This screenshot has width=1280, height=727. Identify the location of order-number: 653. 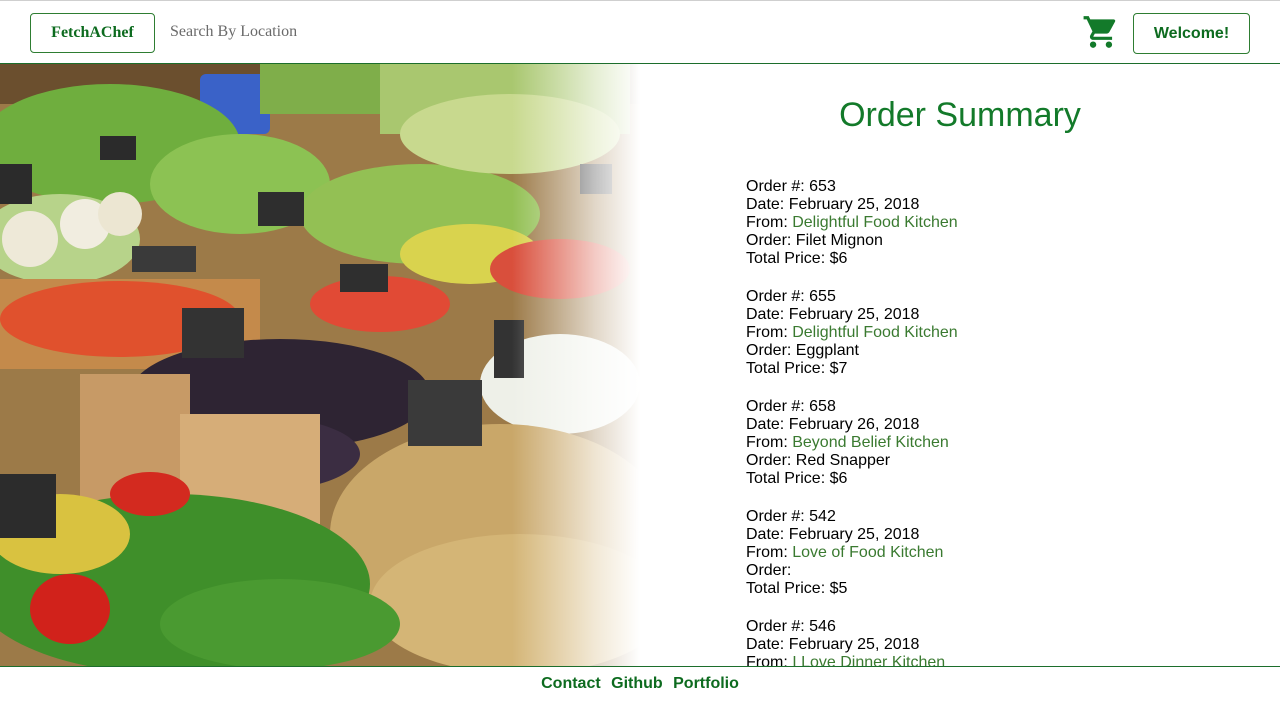
(822, 186).